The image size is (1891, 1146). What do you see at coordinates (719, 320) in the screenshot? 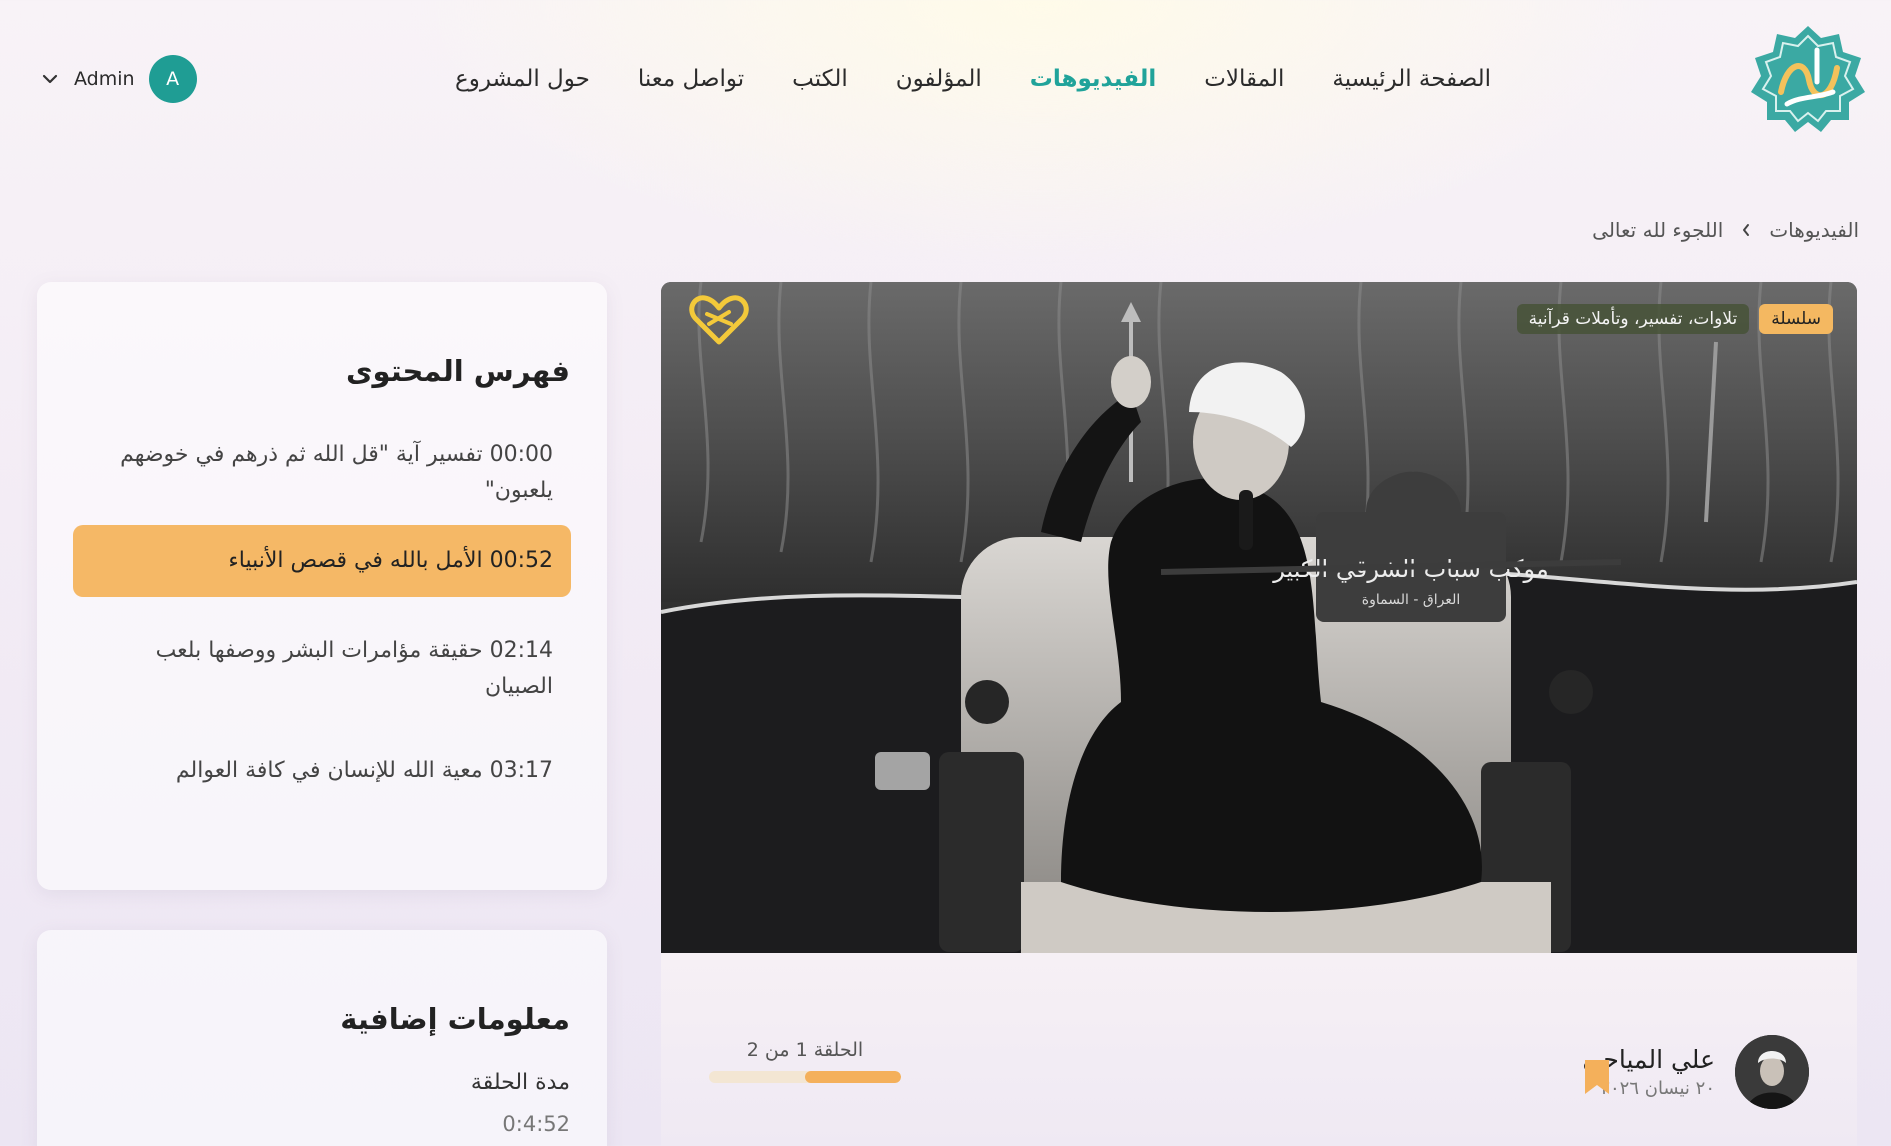
I see `channel-heart-logo-icon` at bounding box center [719, 320].